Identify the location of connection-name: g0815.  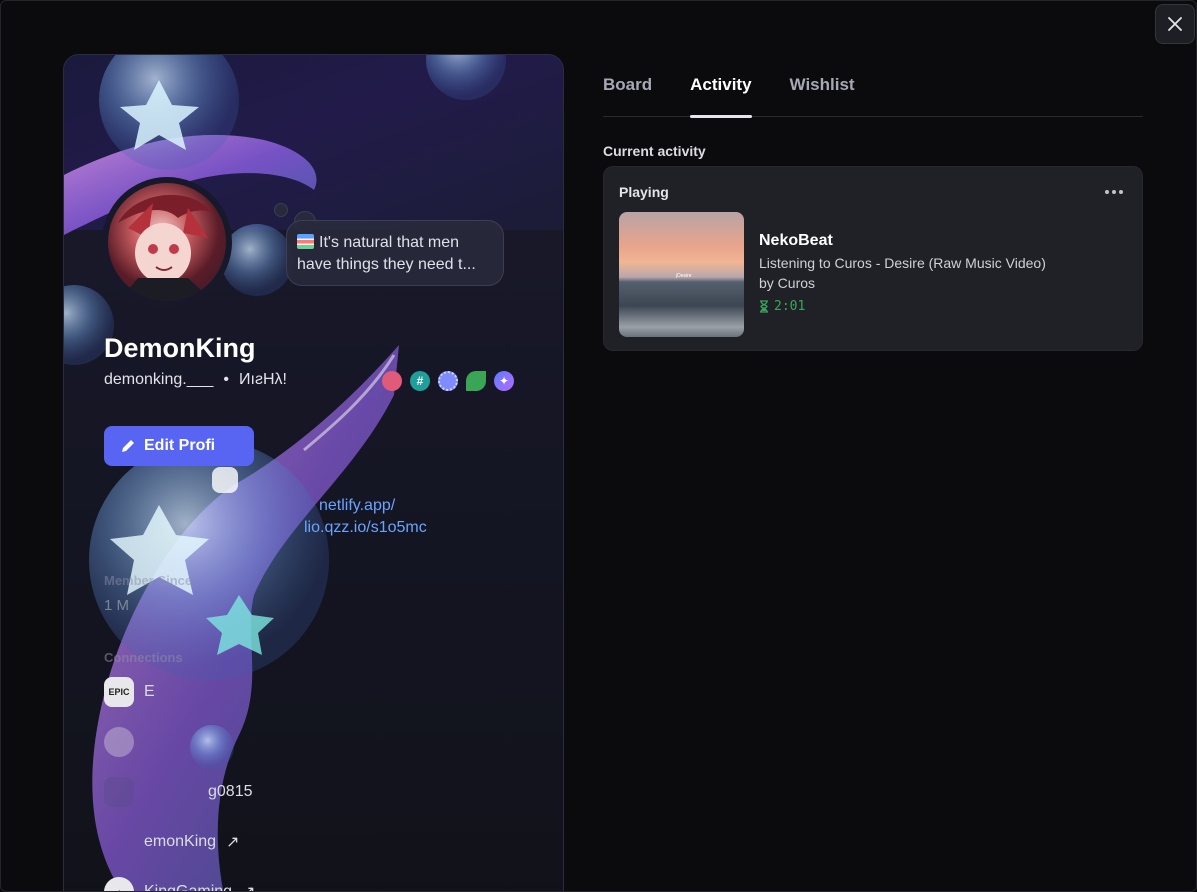
(230, 791).